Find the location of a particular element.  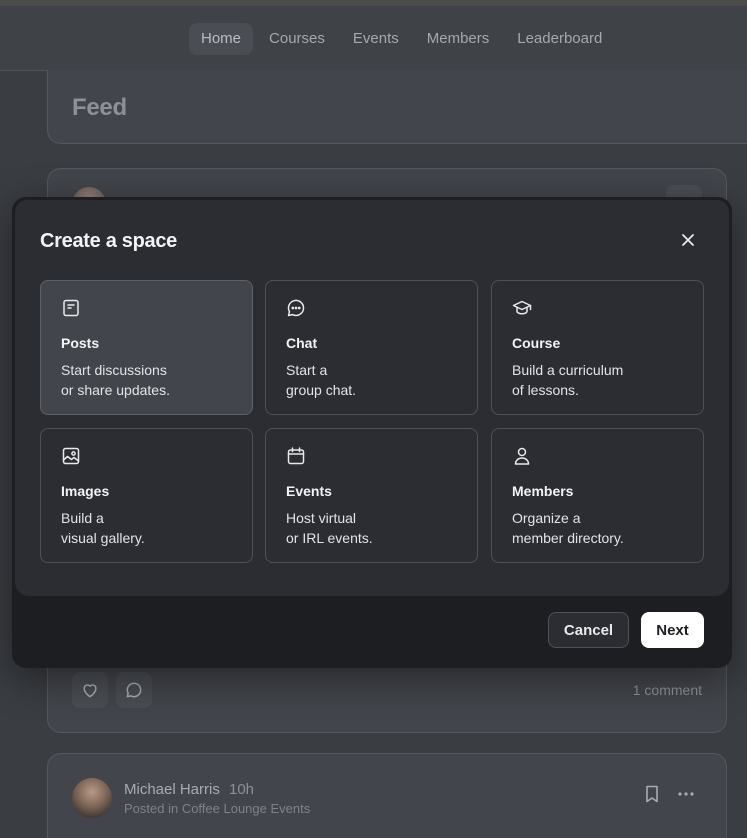

more-button is located at coordinates (686, 794).